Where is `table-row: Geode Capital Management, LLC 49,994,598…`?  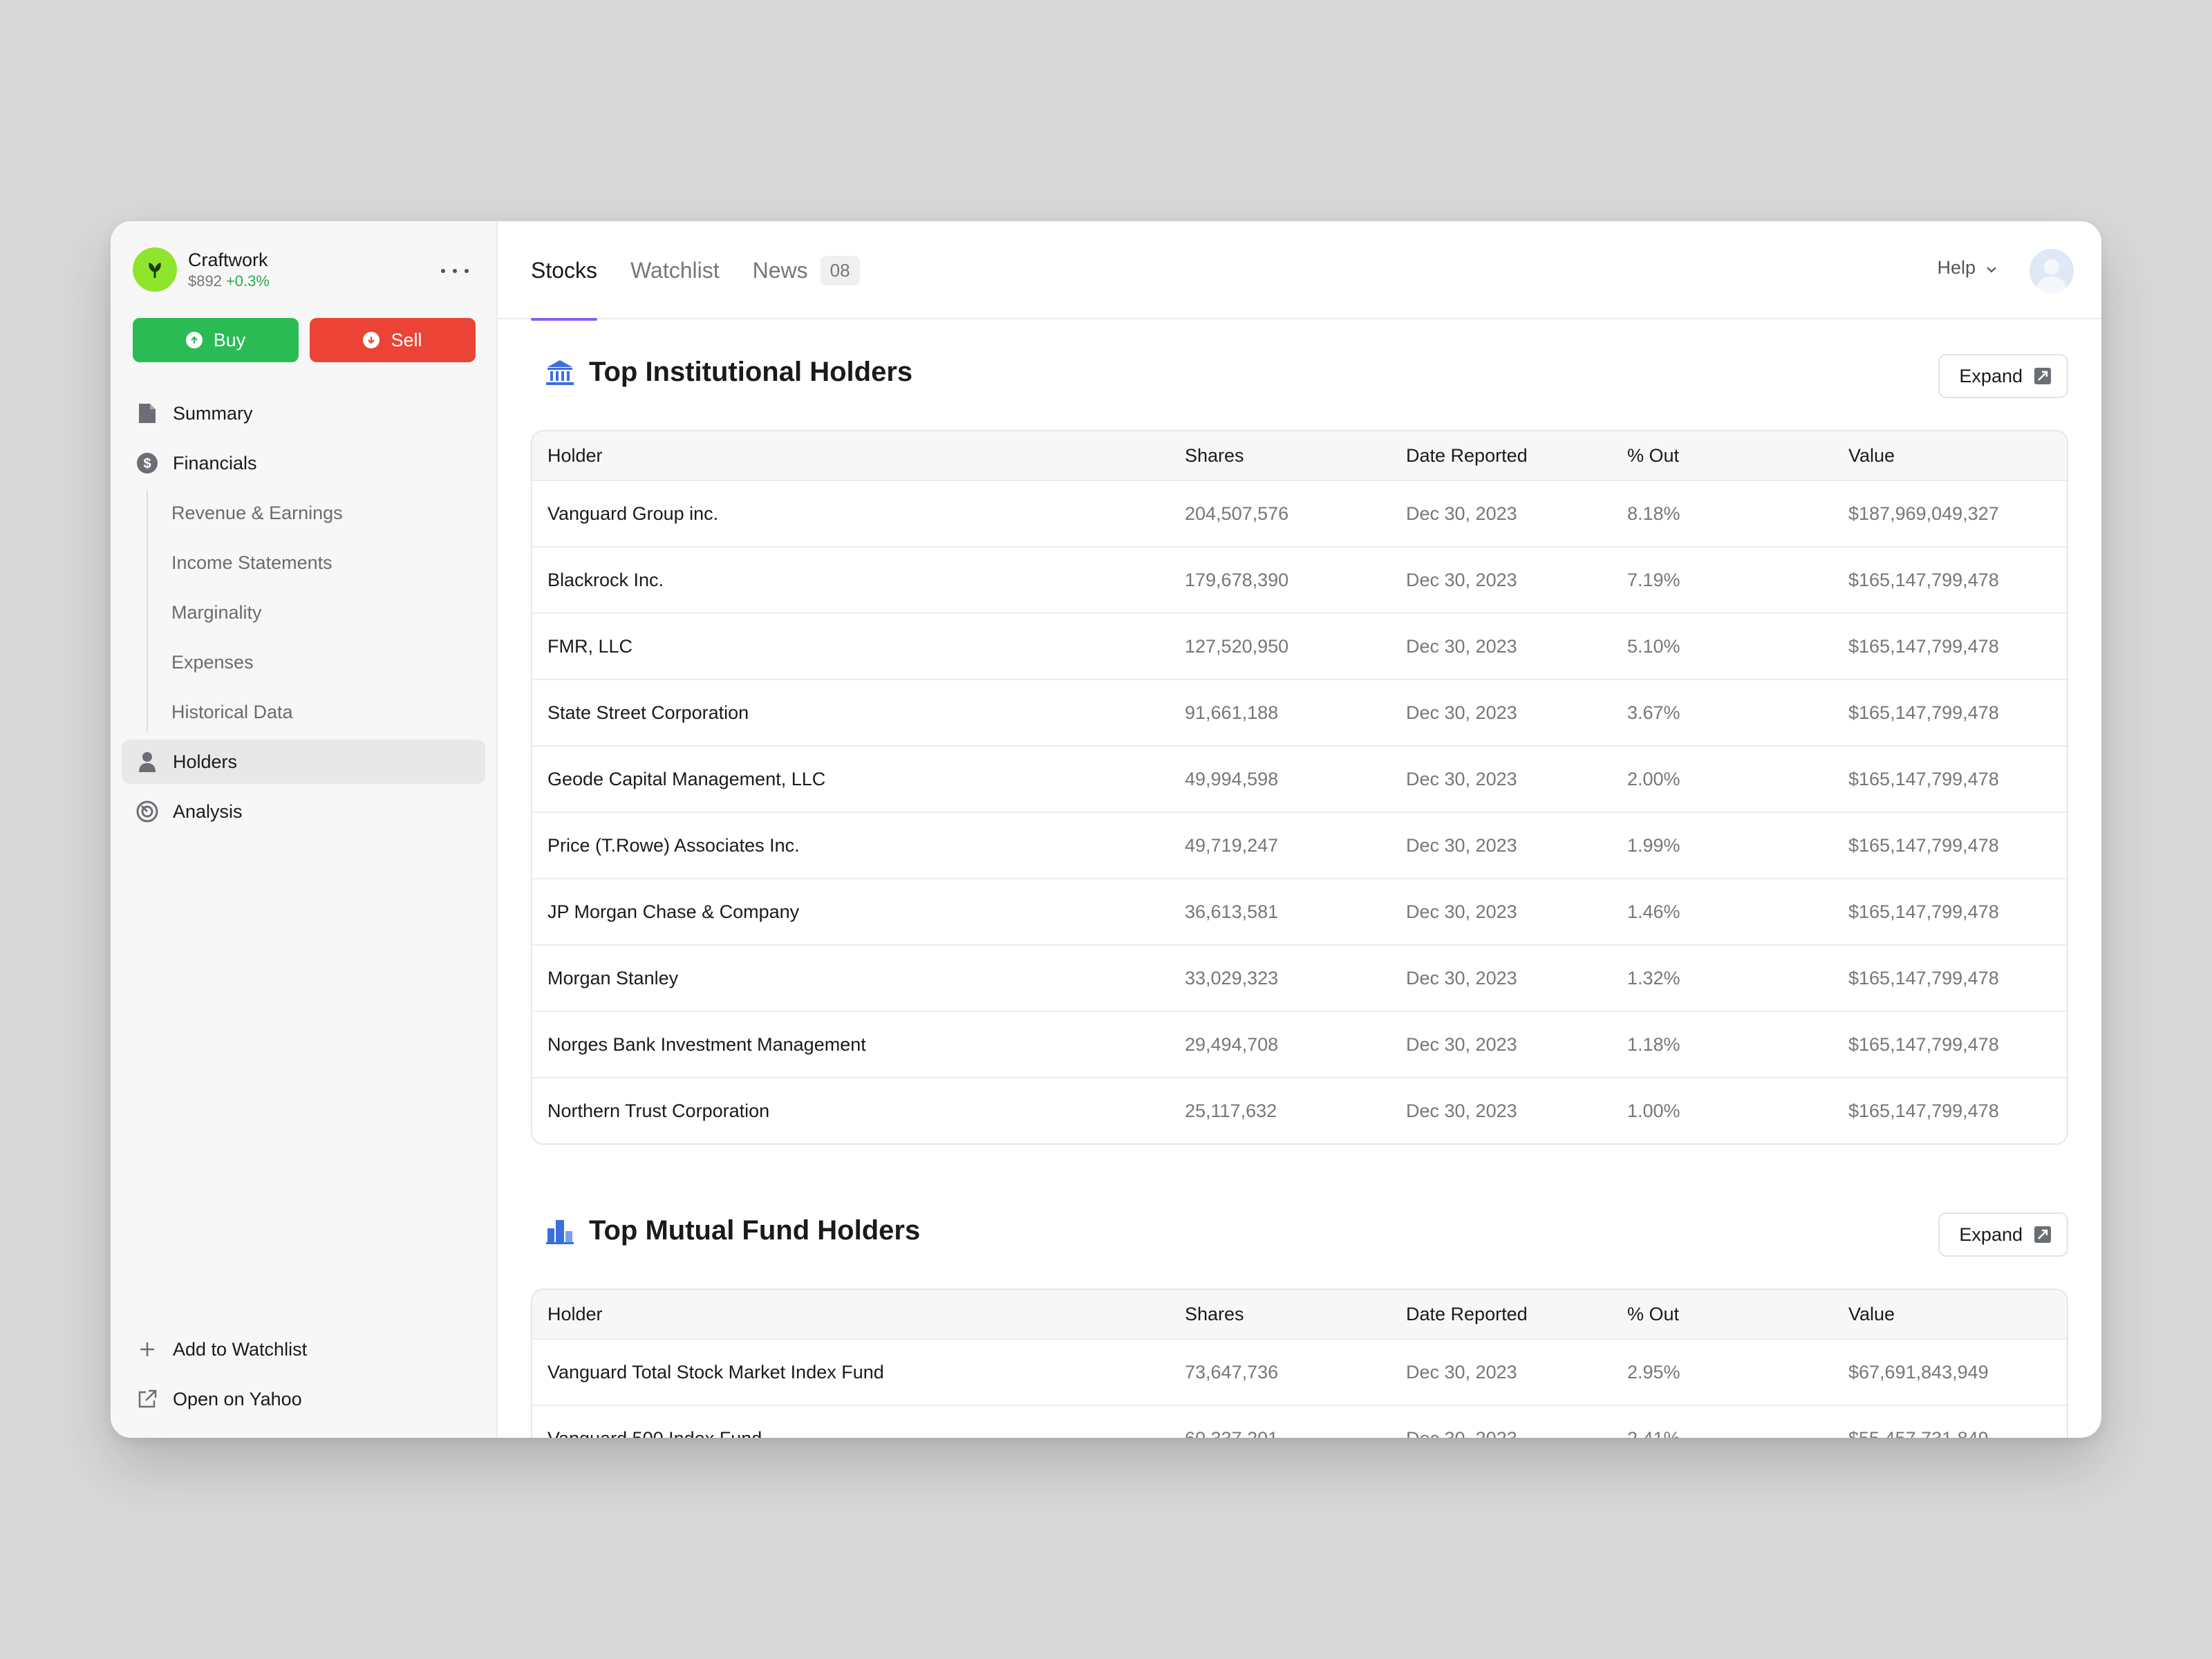 table-row: Geode Capital Management, LLC 49,994,598… is located at coordinates (1299, 779).